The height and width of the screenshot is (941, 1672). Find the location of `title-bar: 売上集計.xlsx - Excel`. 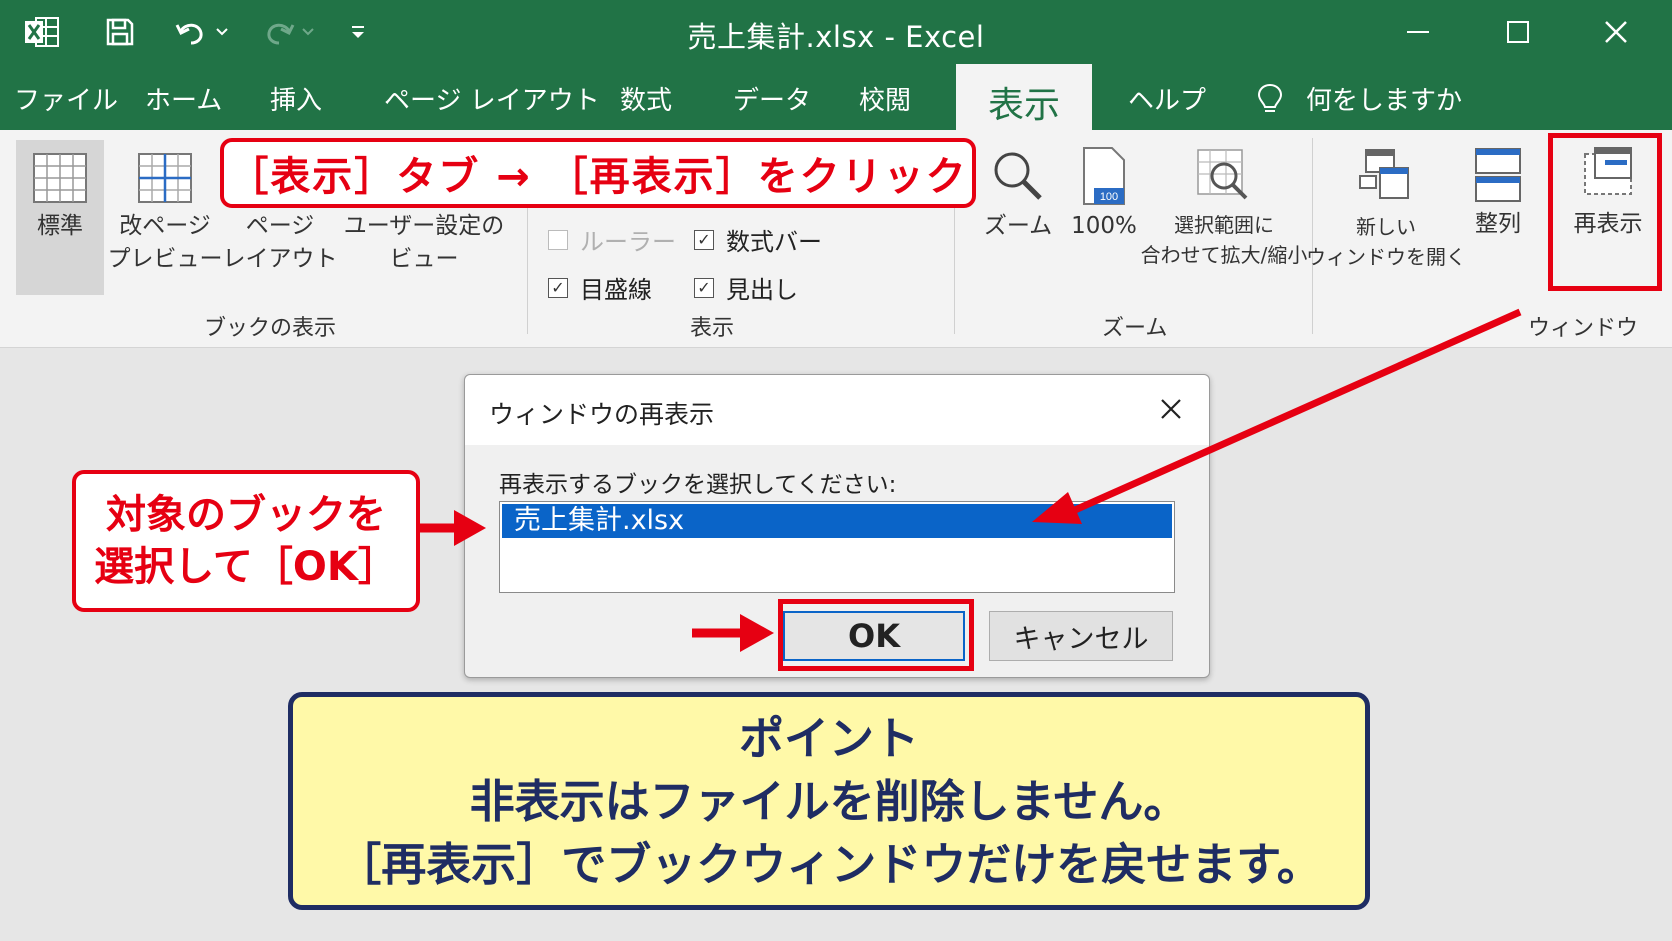

title-bar: 売上集計.xlsx - Excel is located at coordinates (836, 32).